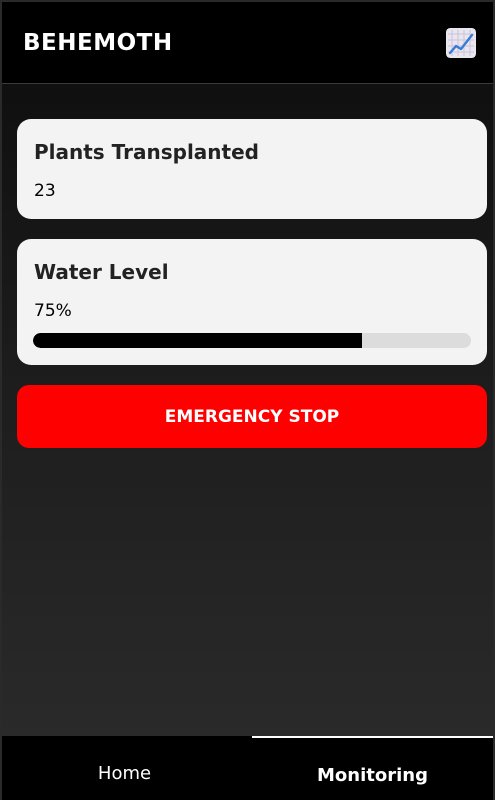 This screenshot has width=495, height=800. Describe the element at coordinates (247, 43) in the screenshot. I see `app-header: BEHEMOTH` at that location.